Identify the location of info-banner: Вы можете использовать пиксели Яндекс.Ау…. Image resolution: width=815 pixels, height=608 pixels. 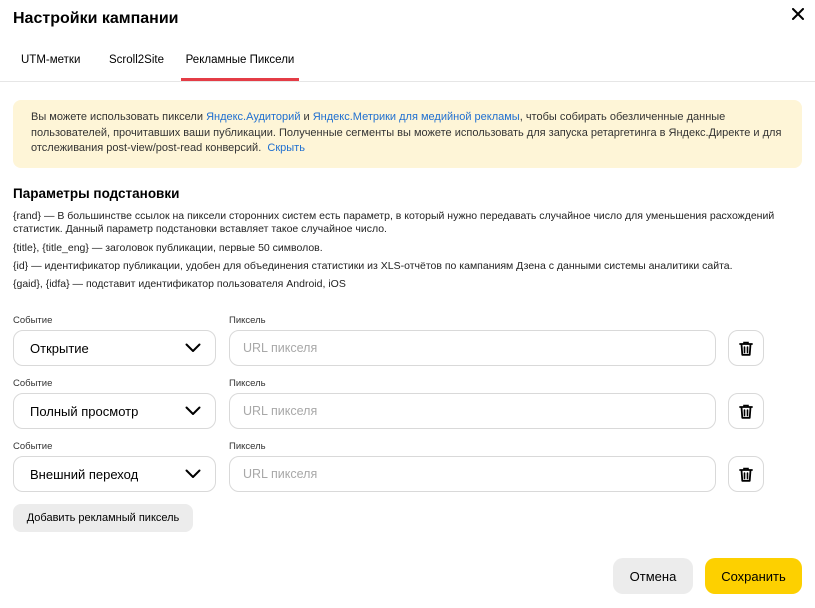
(407, 134).